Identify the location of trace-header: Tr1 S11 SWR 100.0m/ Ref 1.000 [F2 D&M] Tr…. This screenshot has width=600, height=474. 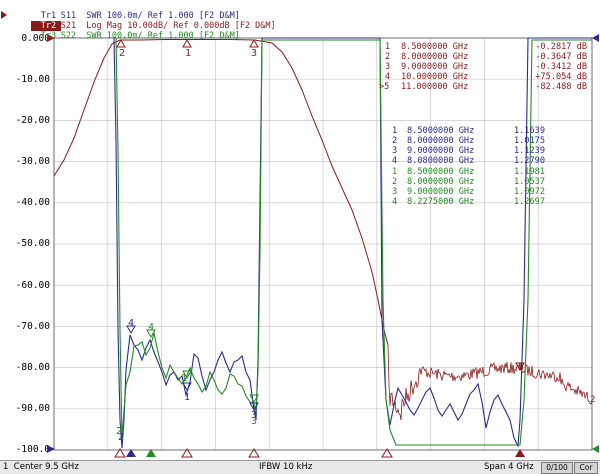
(210, 20).